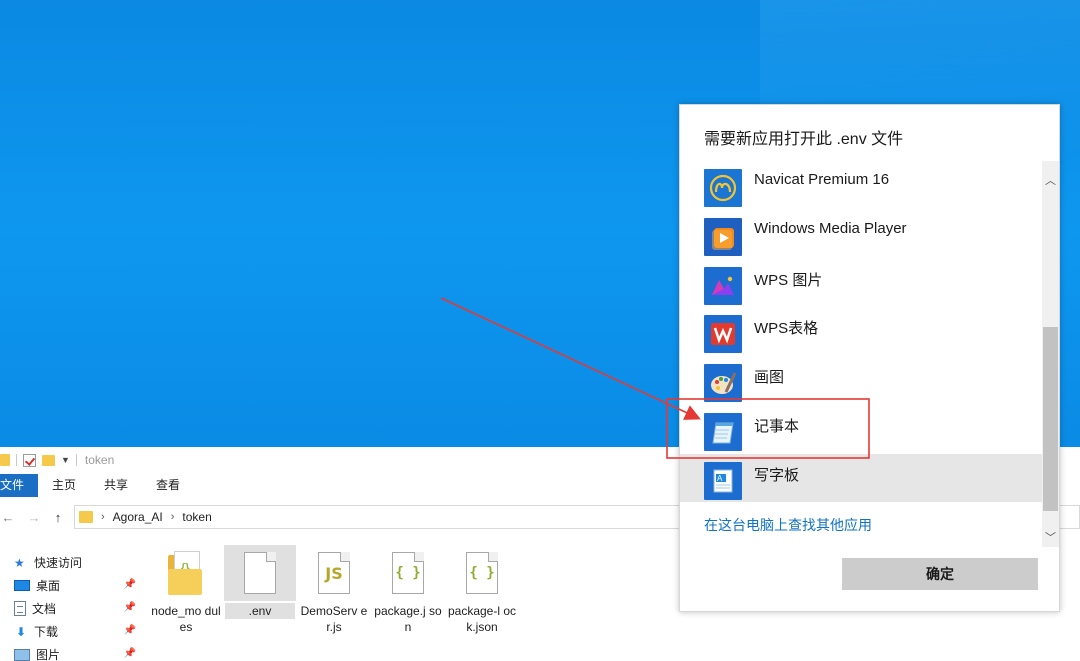 The height and width of the screenshot is (661, 1080). I want to click on annotation-arrow, so click(570, 358).